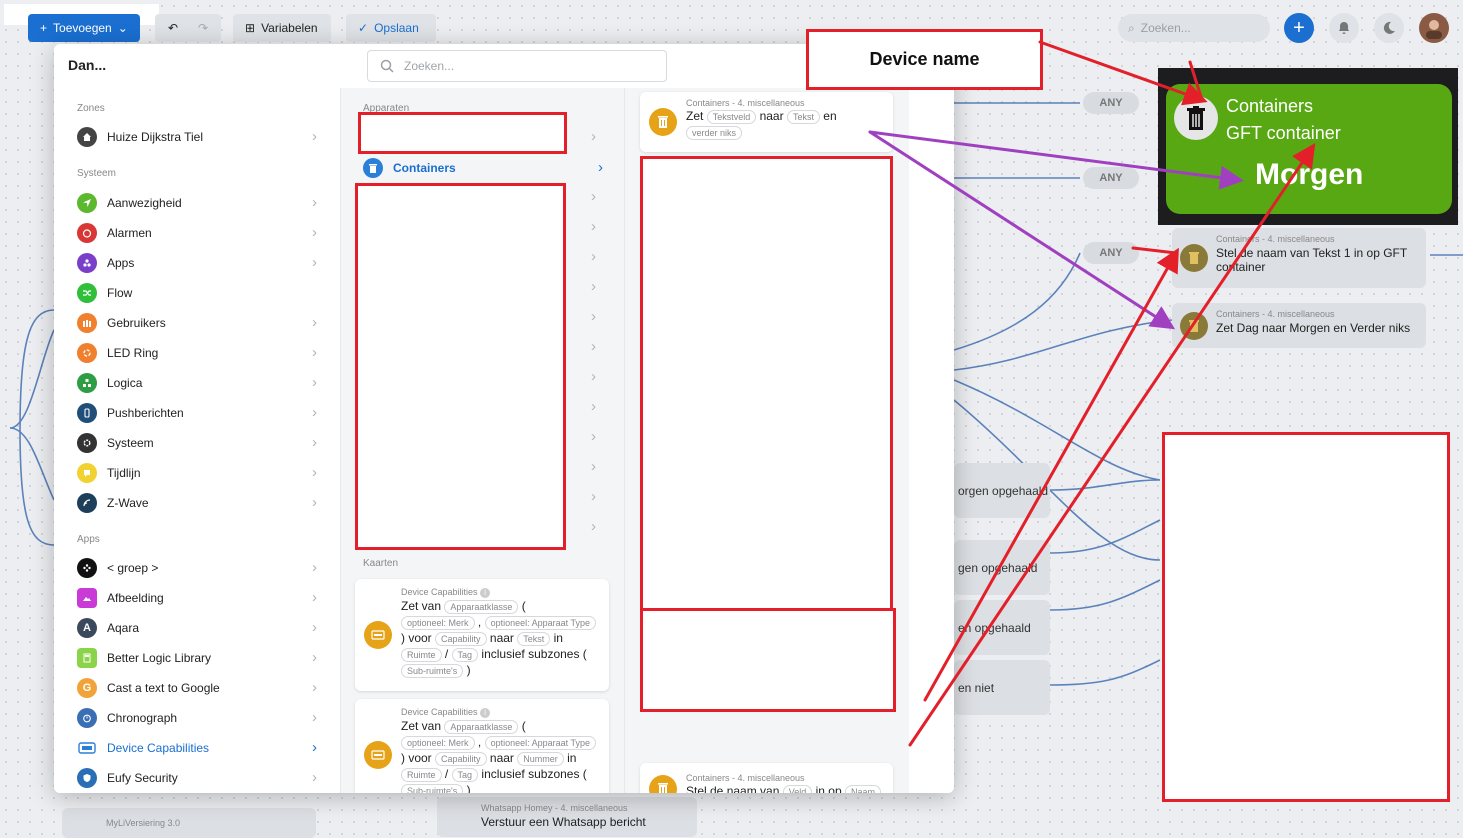 The image size is (1463, 838). What do you see at coordinates (1154, 250) in the screenshot?
I see `arrow-red-any` at bounding box center [1154, 250].